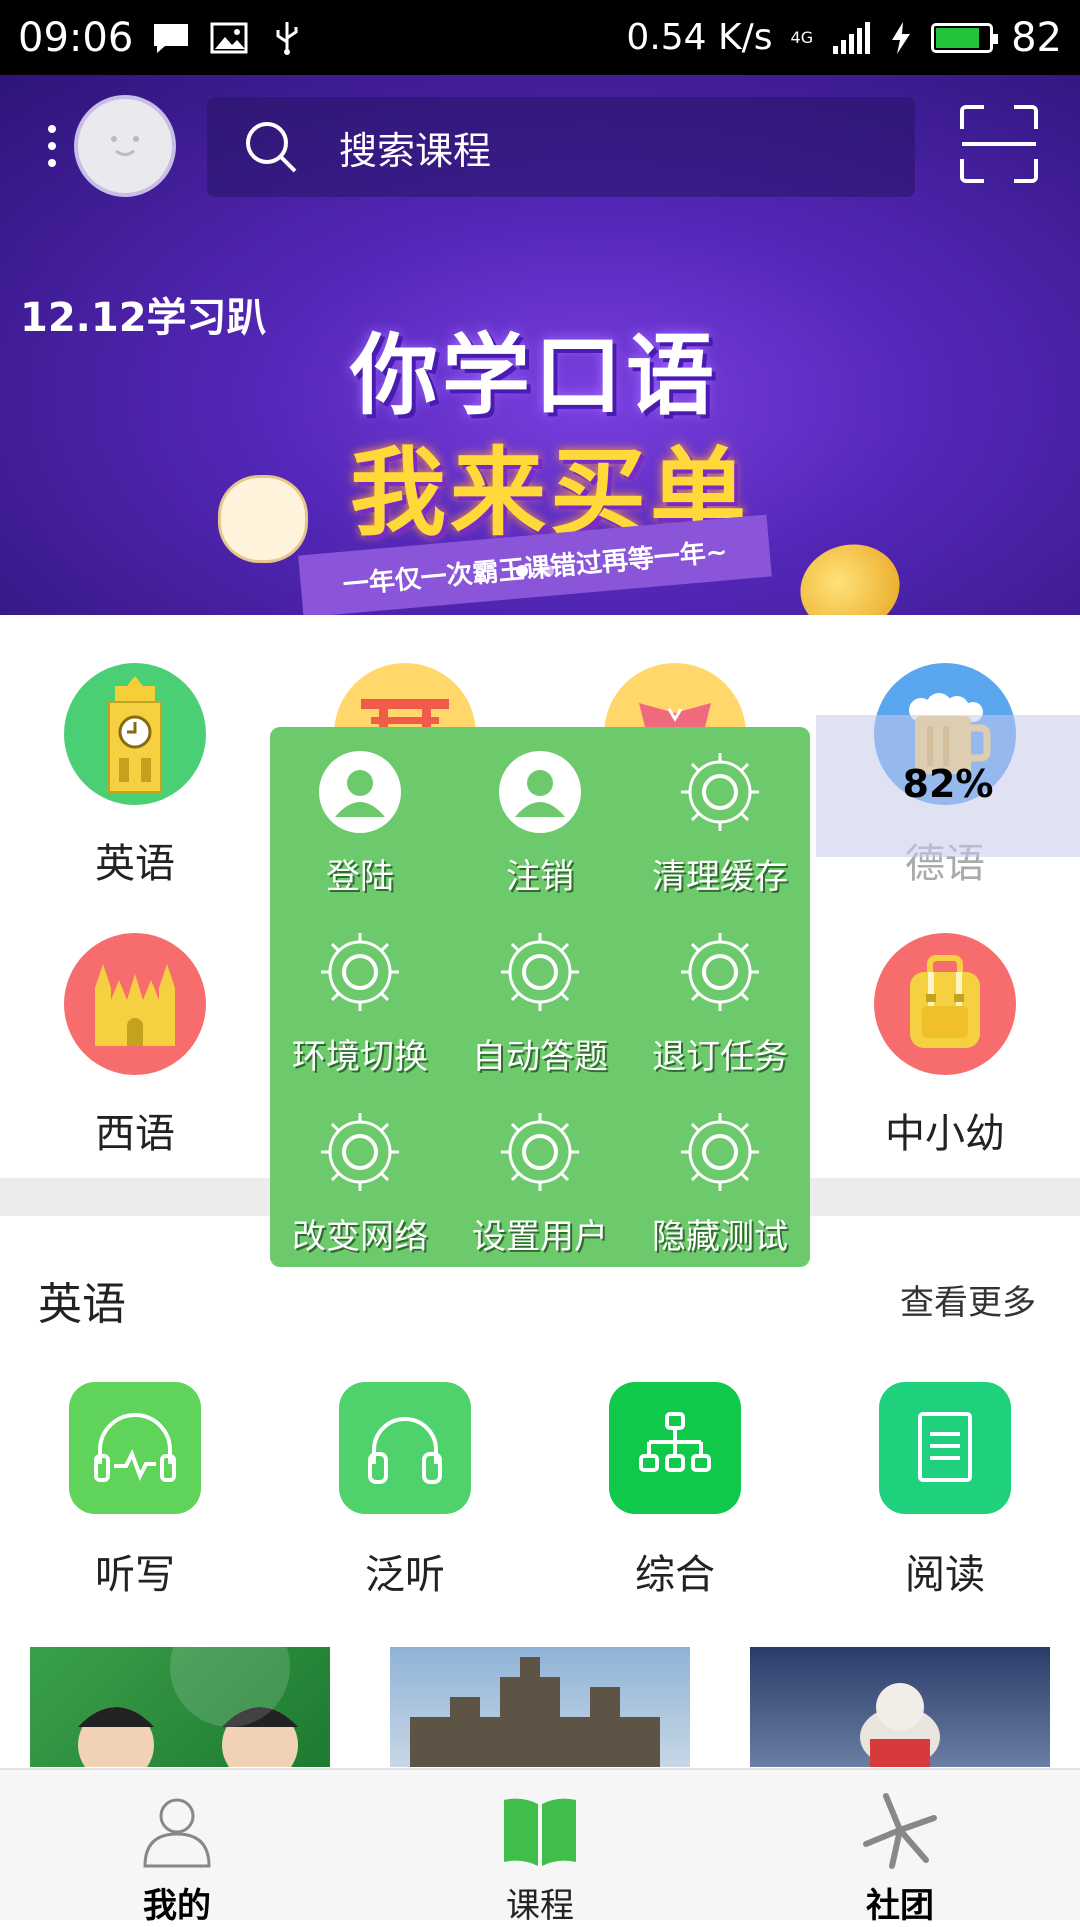 The height and width of the screenshot is (1927, 1080). I want to click on section-title: 英语, so click(82, 1304).